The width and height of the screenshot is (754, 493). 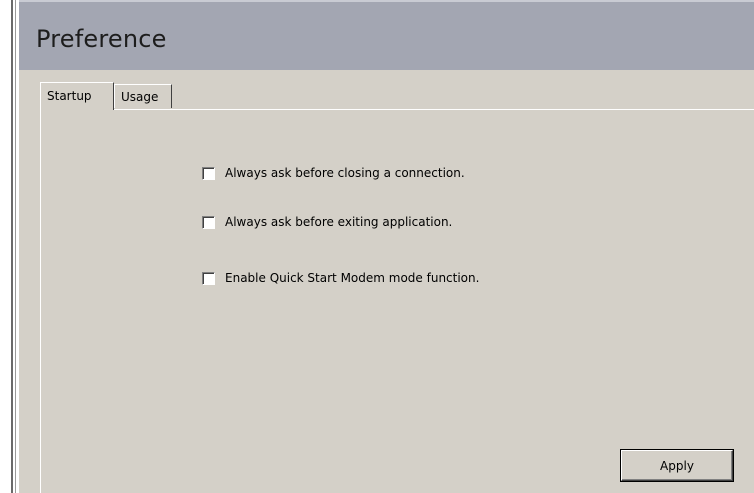 What do you see at coordinates (677, 465) in the screenshot?
I see `apply-button: Apply` at bounding box center [677, 465].